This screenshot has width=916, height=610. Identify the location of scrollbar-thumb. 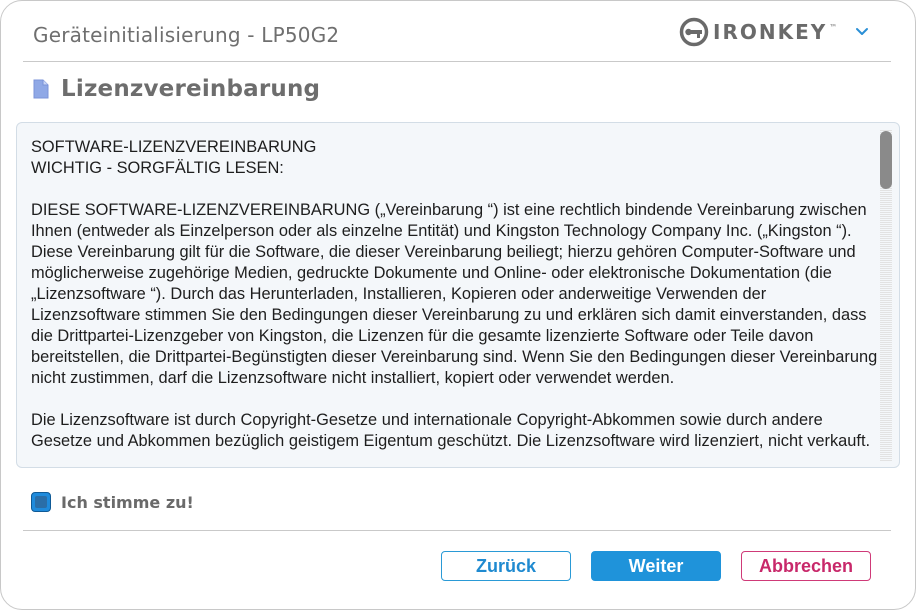
(886, 160).